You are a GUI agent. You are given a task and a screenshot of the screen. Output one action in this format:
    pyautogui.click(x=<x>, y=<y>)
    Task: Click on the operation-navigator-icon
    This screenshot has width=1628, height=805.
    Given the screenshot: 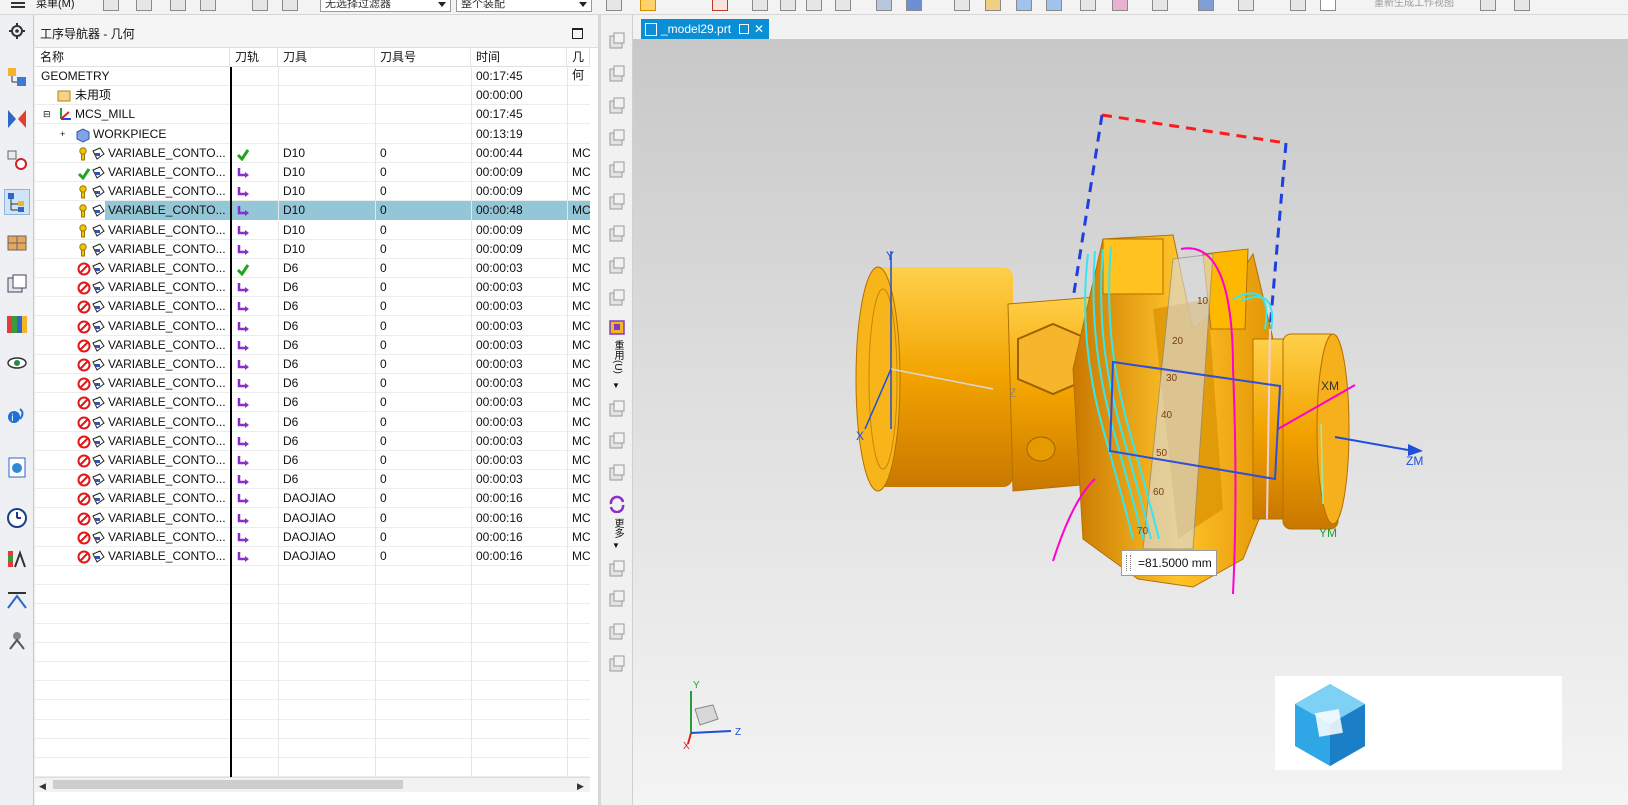 What is the action you would take?
    pyautogui.click(x=17, y=202)
    